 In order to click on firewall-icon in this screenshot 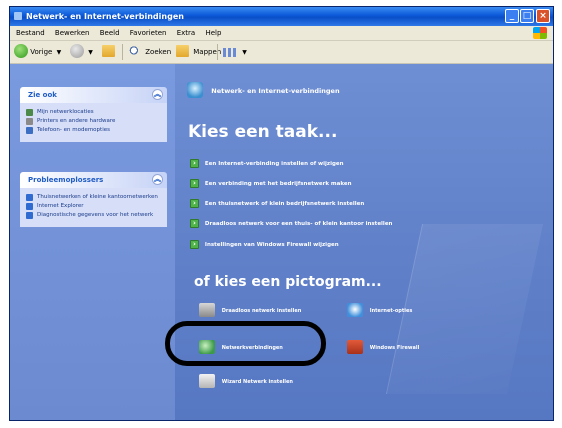, I will do `click(355, 346)`.